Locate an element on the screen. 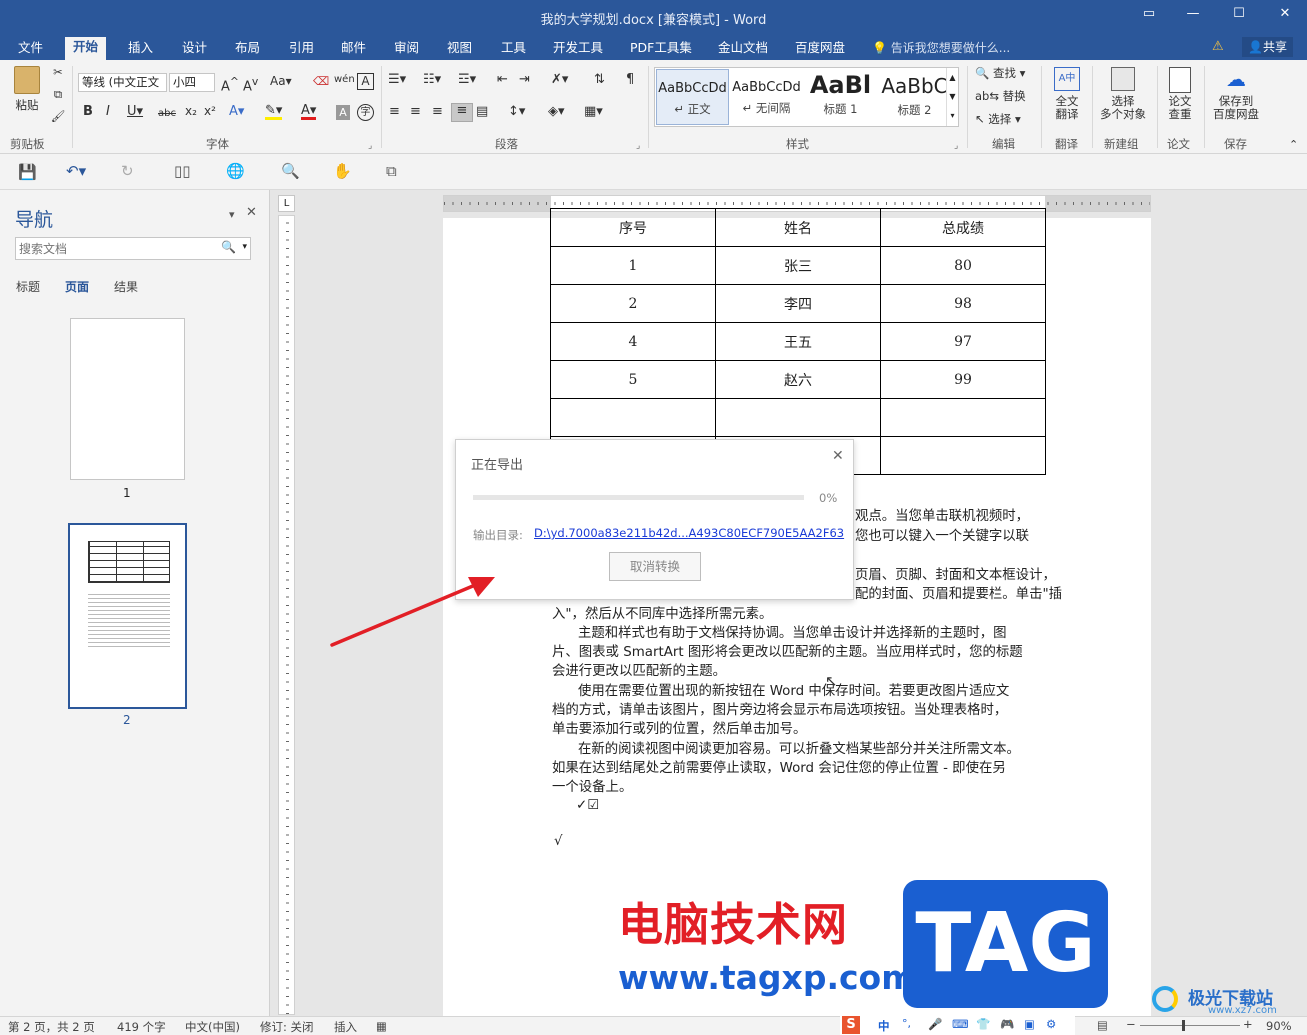 The image size is (1307, 1035). underline-icon: U▾ is located at coordinates (135, 111).